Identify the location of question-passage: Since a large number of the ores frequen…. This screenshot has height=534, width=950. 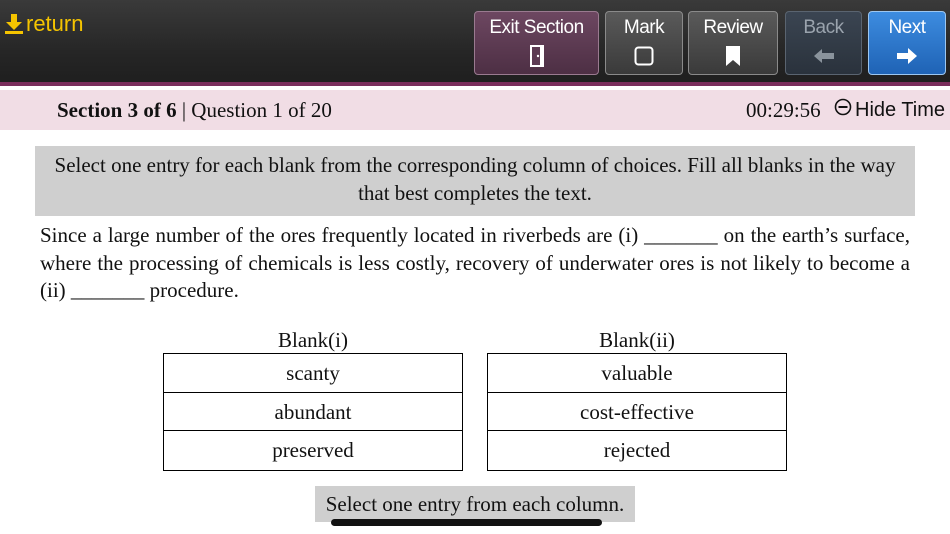
(475, 262).